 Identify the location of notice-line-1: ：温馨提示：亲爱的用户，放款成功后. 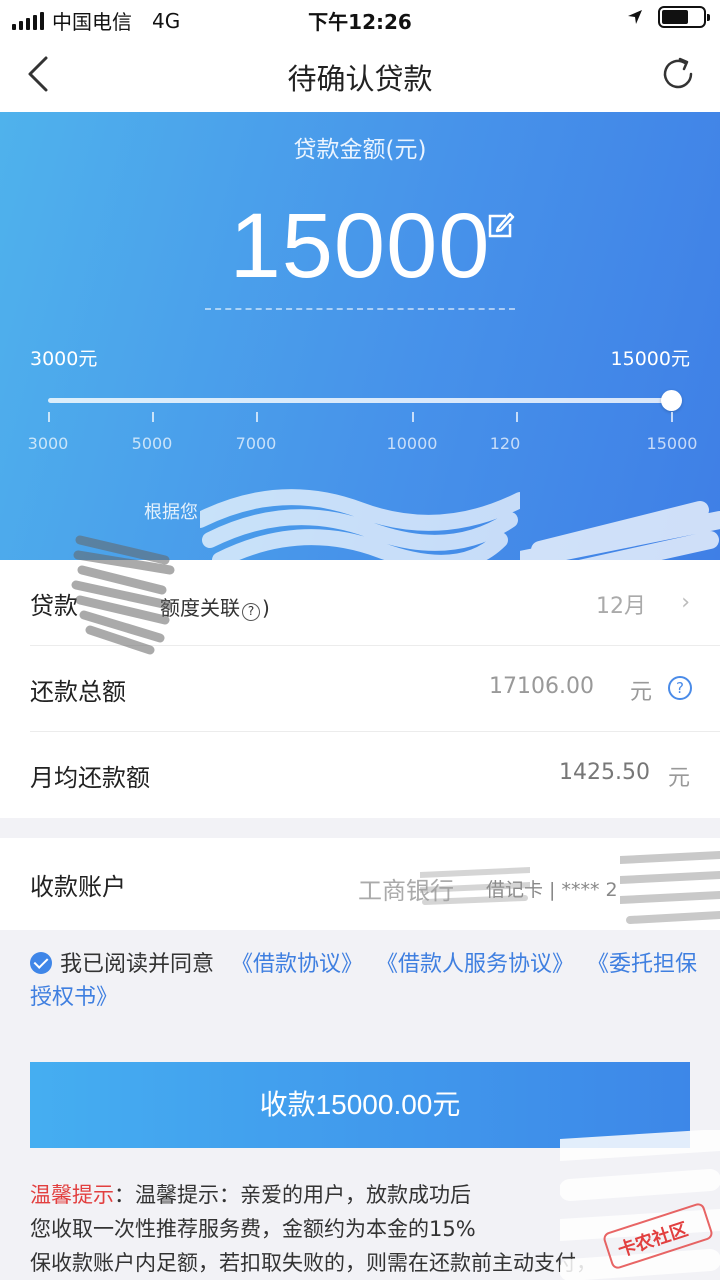
(292, 1195).